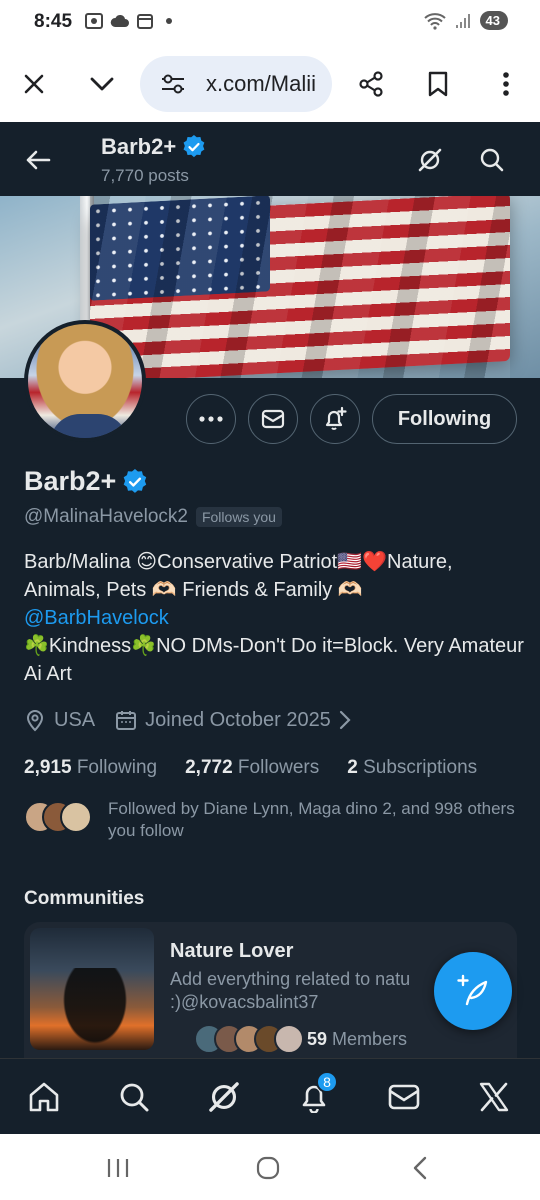  I want to click on bell-plus-icon, so click(336, 418).